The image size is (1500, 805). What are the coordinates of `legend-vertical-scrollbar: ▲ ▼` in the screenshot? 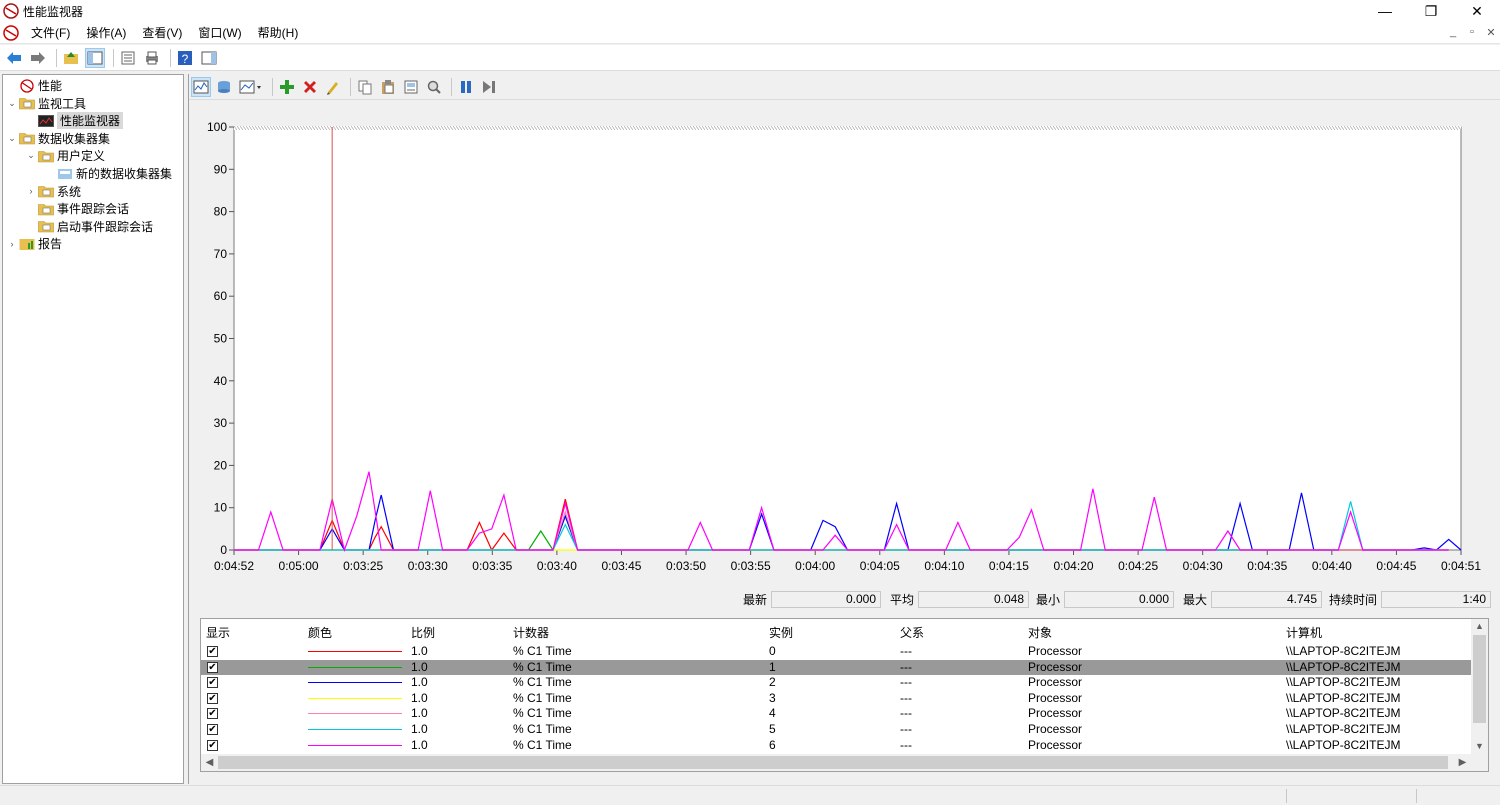 It's located at (1479, 687).